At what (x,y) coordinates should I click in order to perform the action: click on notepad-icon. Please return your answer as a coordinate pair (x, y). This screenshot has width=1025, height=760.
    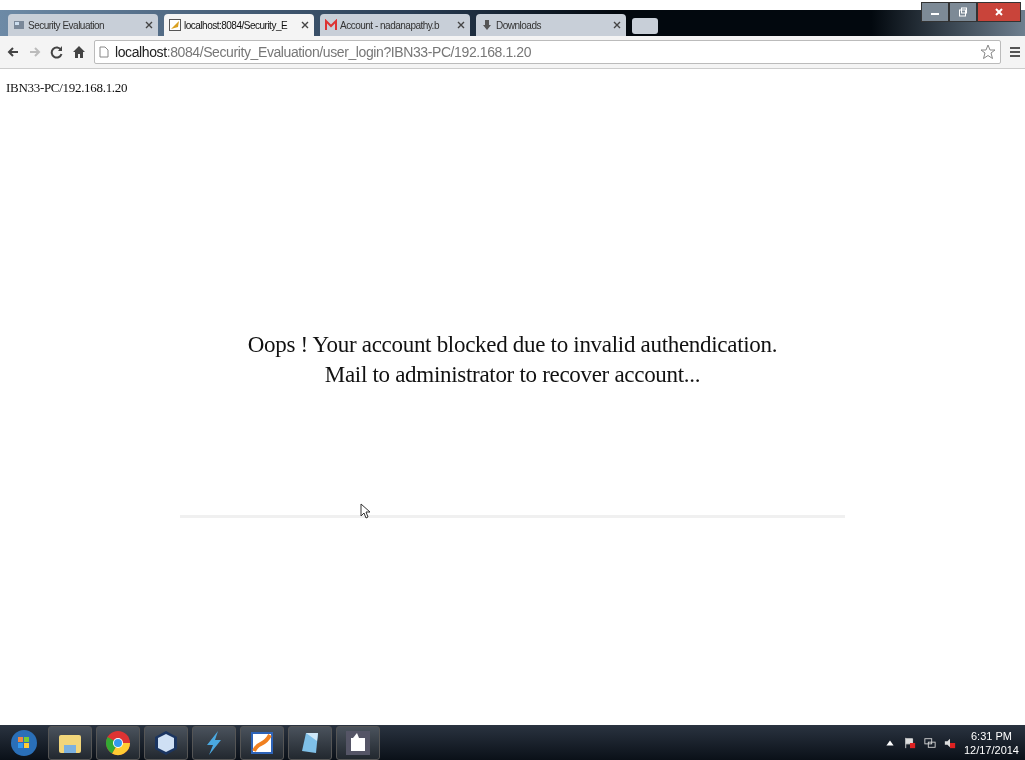
    Looking at the image, I should click on (310, 742).